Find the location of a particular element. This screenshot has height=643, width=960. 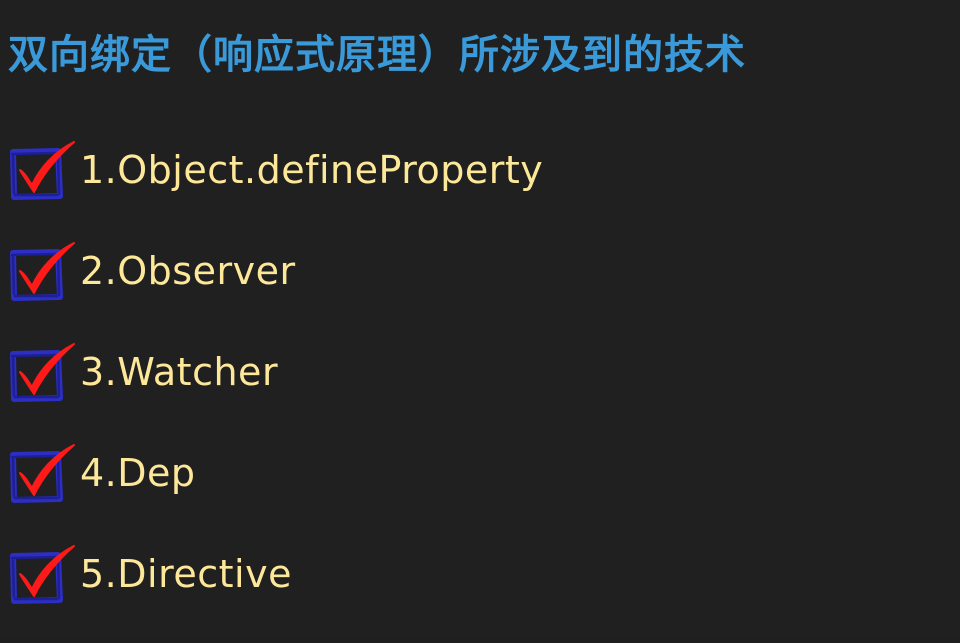

list-item: 3.Watcher is located at coordinates (275, 390).